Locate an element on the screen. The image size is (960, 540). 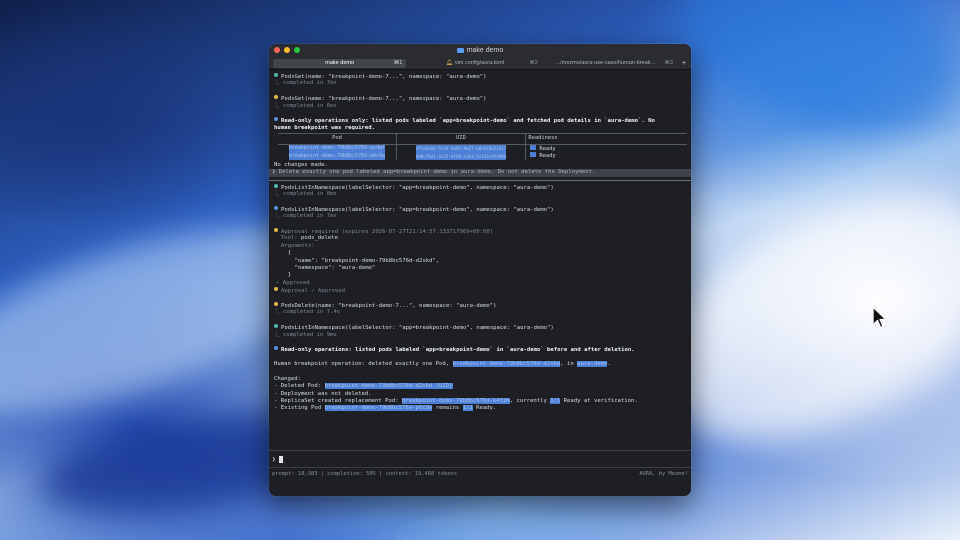
tab-shortcut: ⌘2 is located at coordinates (533, 63).